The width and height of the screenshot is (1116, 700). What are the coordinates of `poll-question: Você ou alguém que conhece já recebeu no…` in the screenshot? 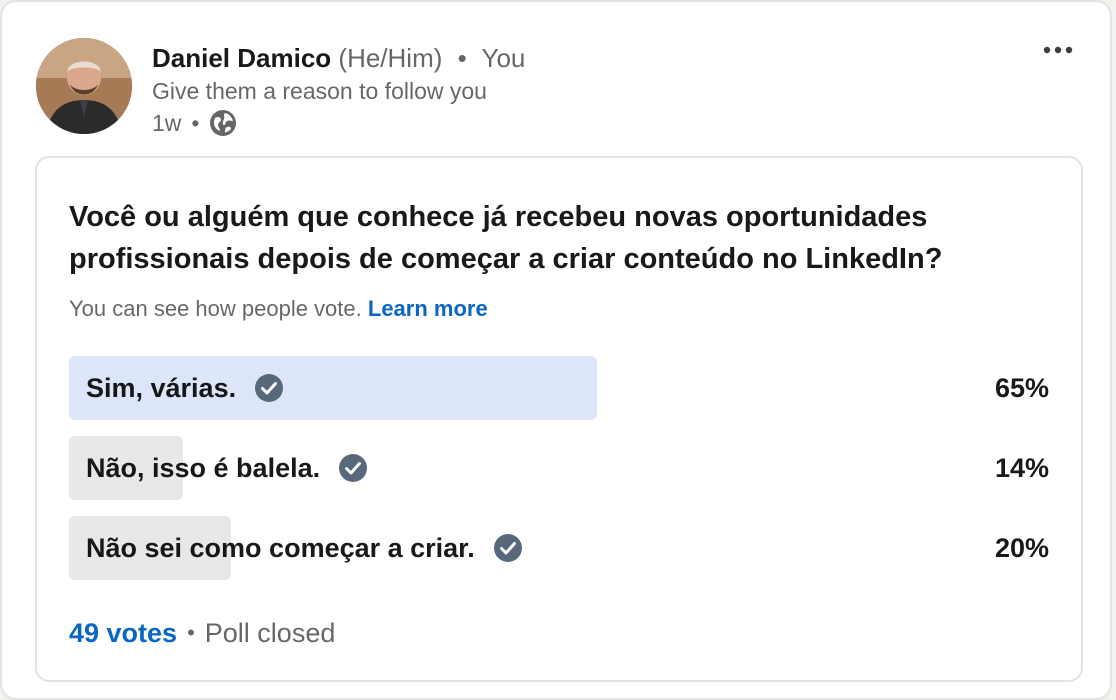 It's located at (506, 238).